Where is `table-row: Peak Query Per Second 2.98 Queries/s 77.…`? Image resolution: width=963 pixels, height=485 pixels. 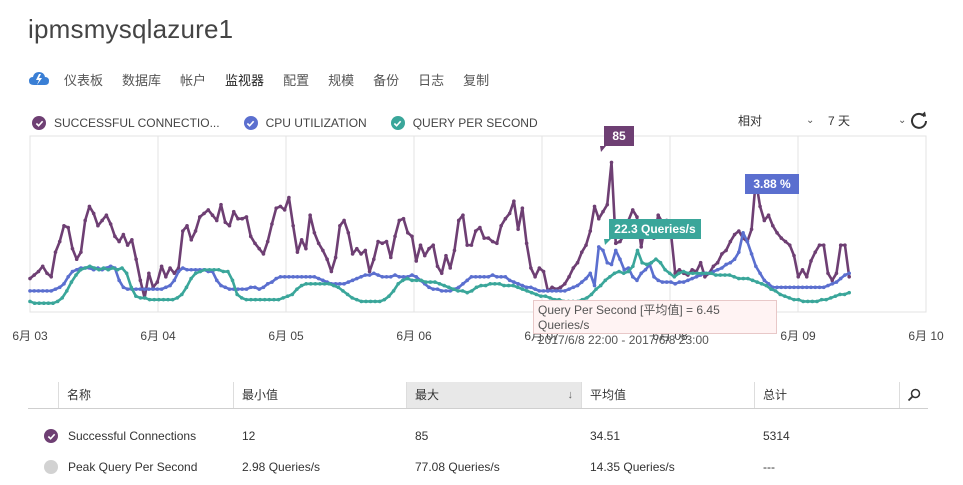
table-row: Peak Query Per Second 2.98 Queries/s 77.… is located at coordinates (478, 467).